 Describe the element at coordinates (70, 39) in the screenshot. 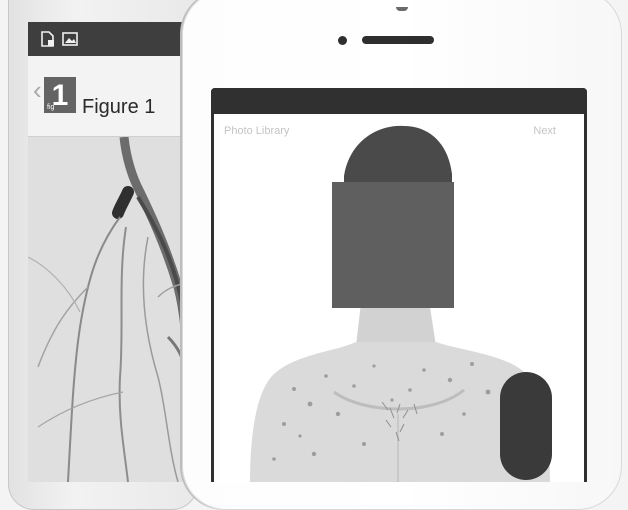

I see `image-icon` at that location.